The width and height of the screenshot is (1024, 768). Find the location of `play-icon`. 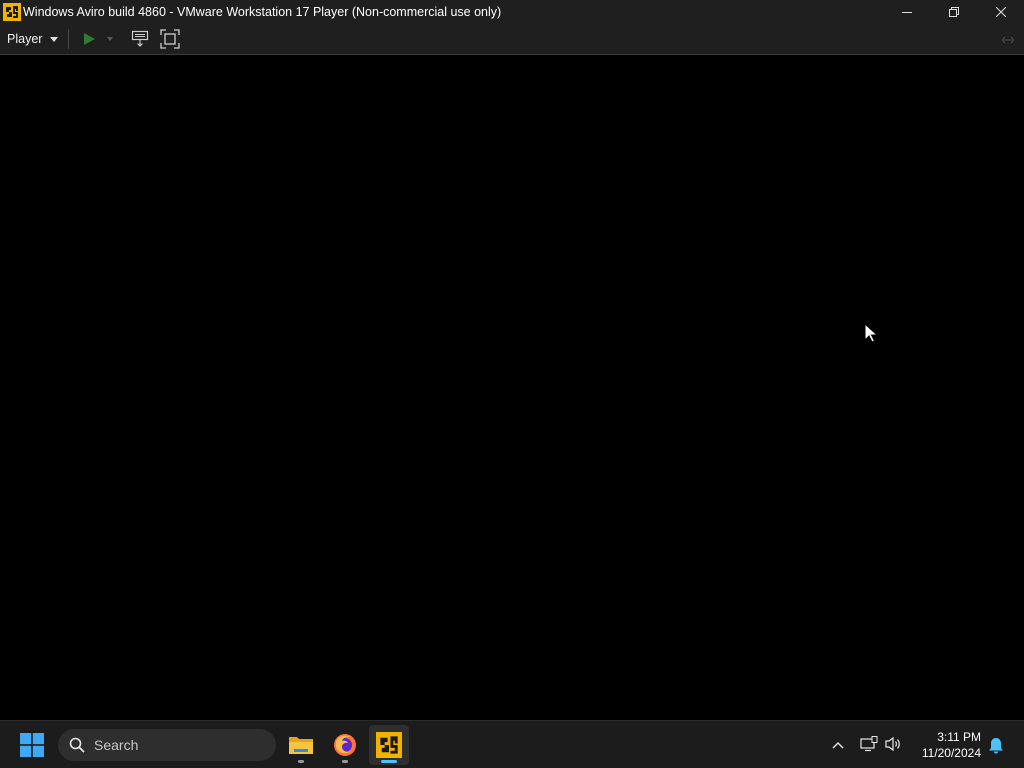

play-icon is located at coordinates (90, 39).